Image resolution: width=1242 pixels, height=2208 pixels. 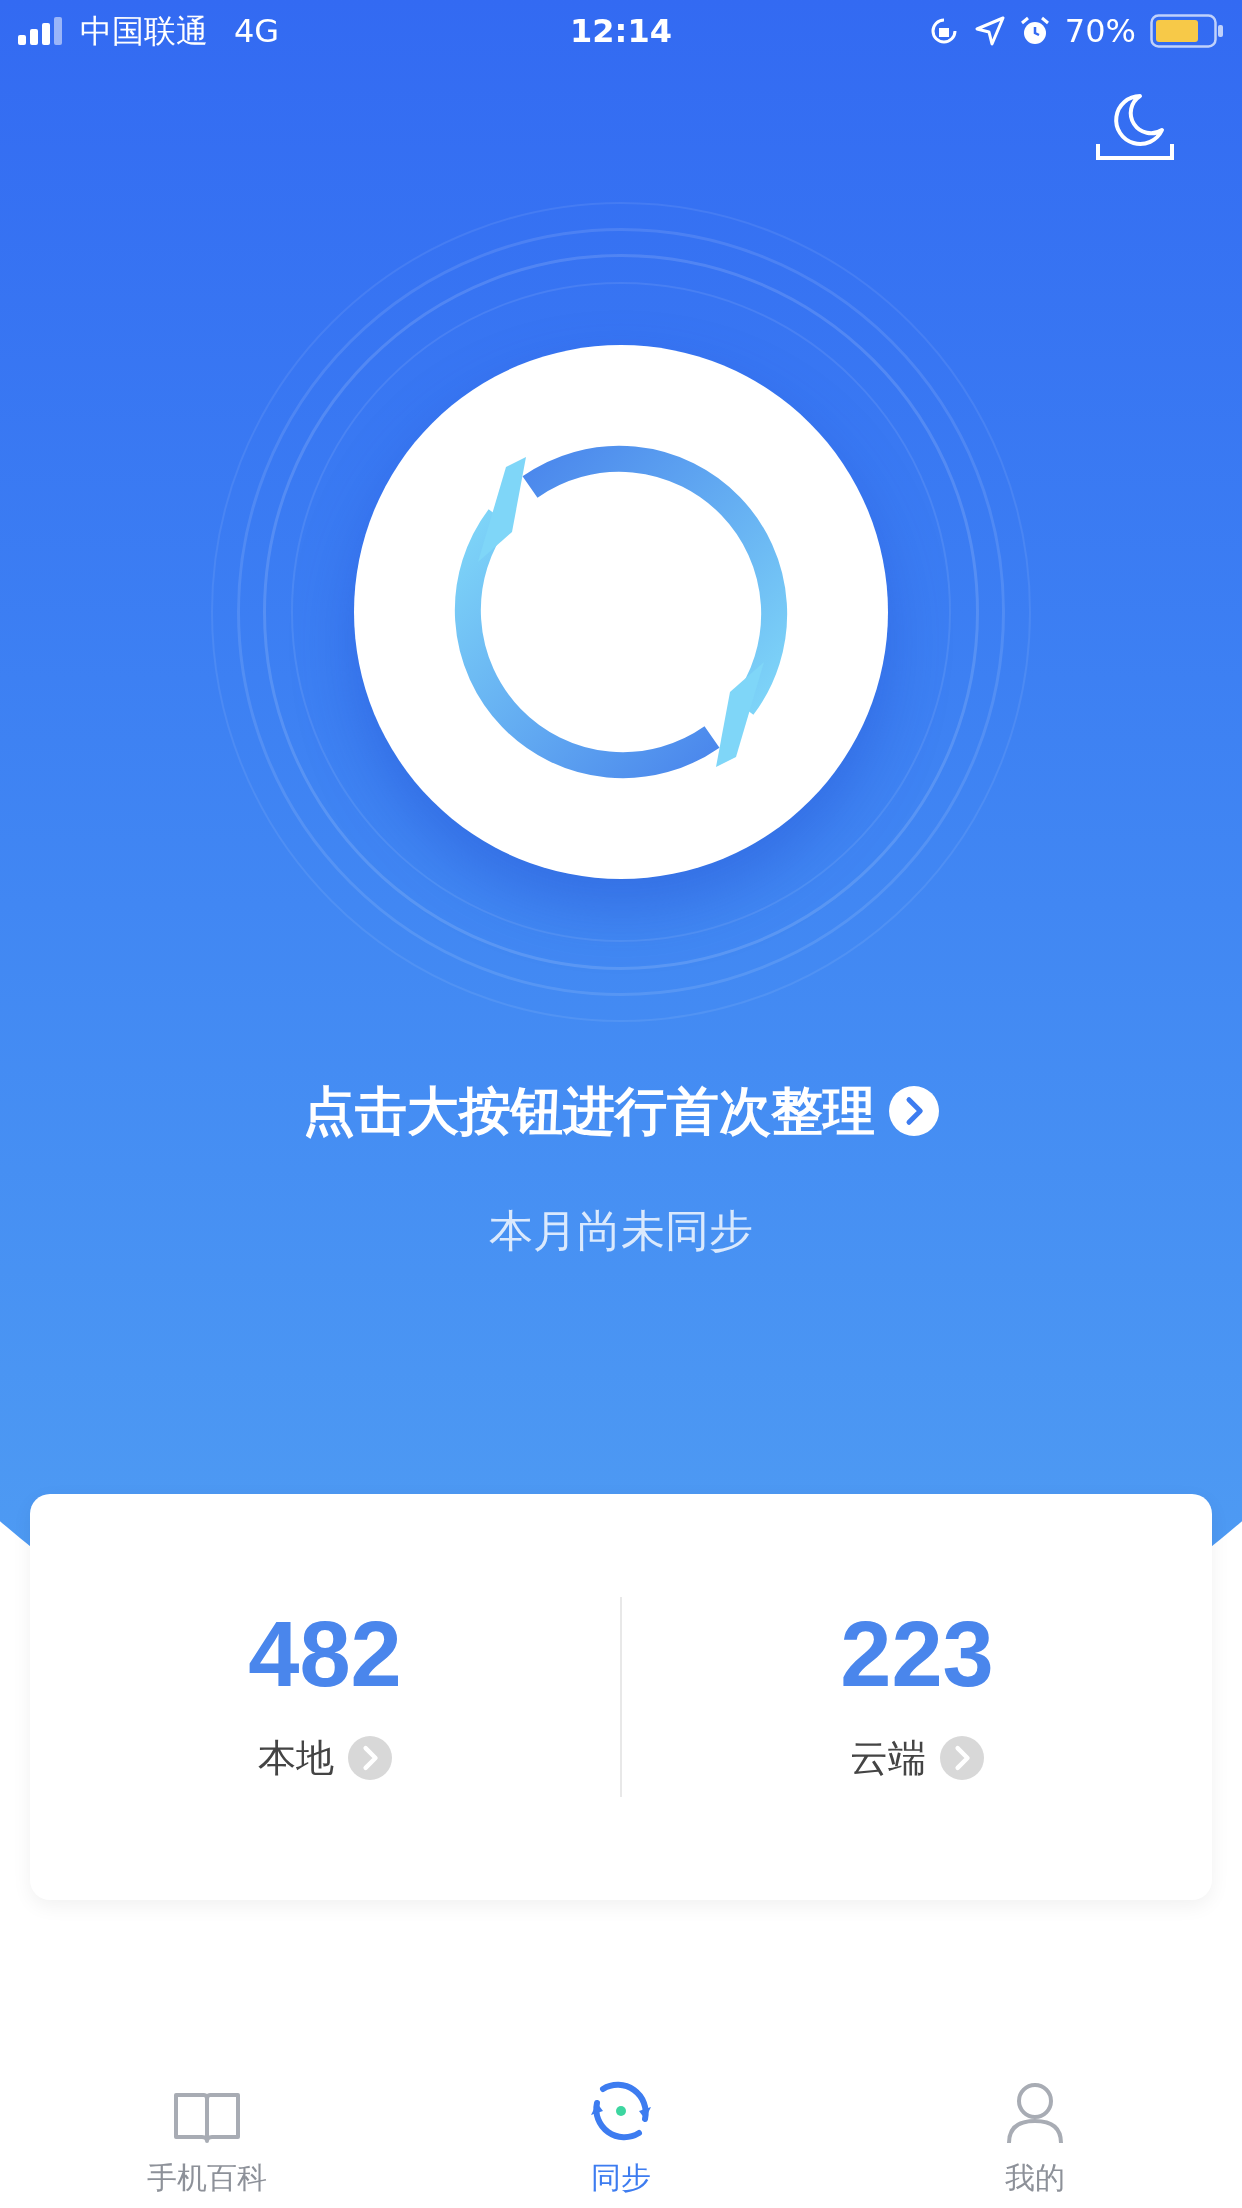 What do you see at coordinates (207, 2129) in the screenshot?
I see `tab-item: 手机百科` at bounding box center [207, 2129].